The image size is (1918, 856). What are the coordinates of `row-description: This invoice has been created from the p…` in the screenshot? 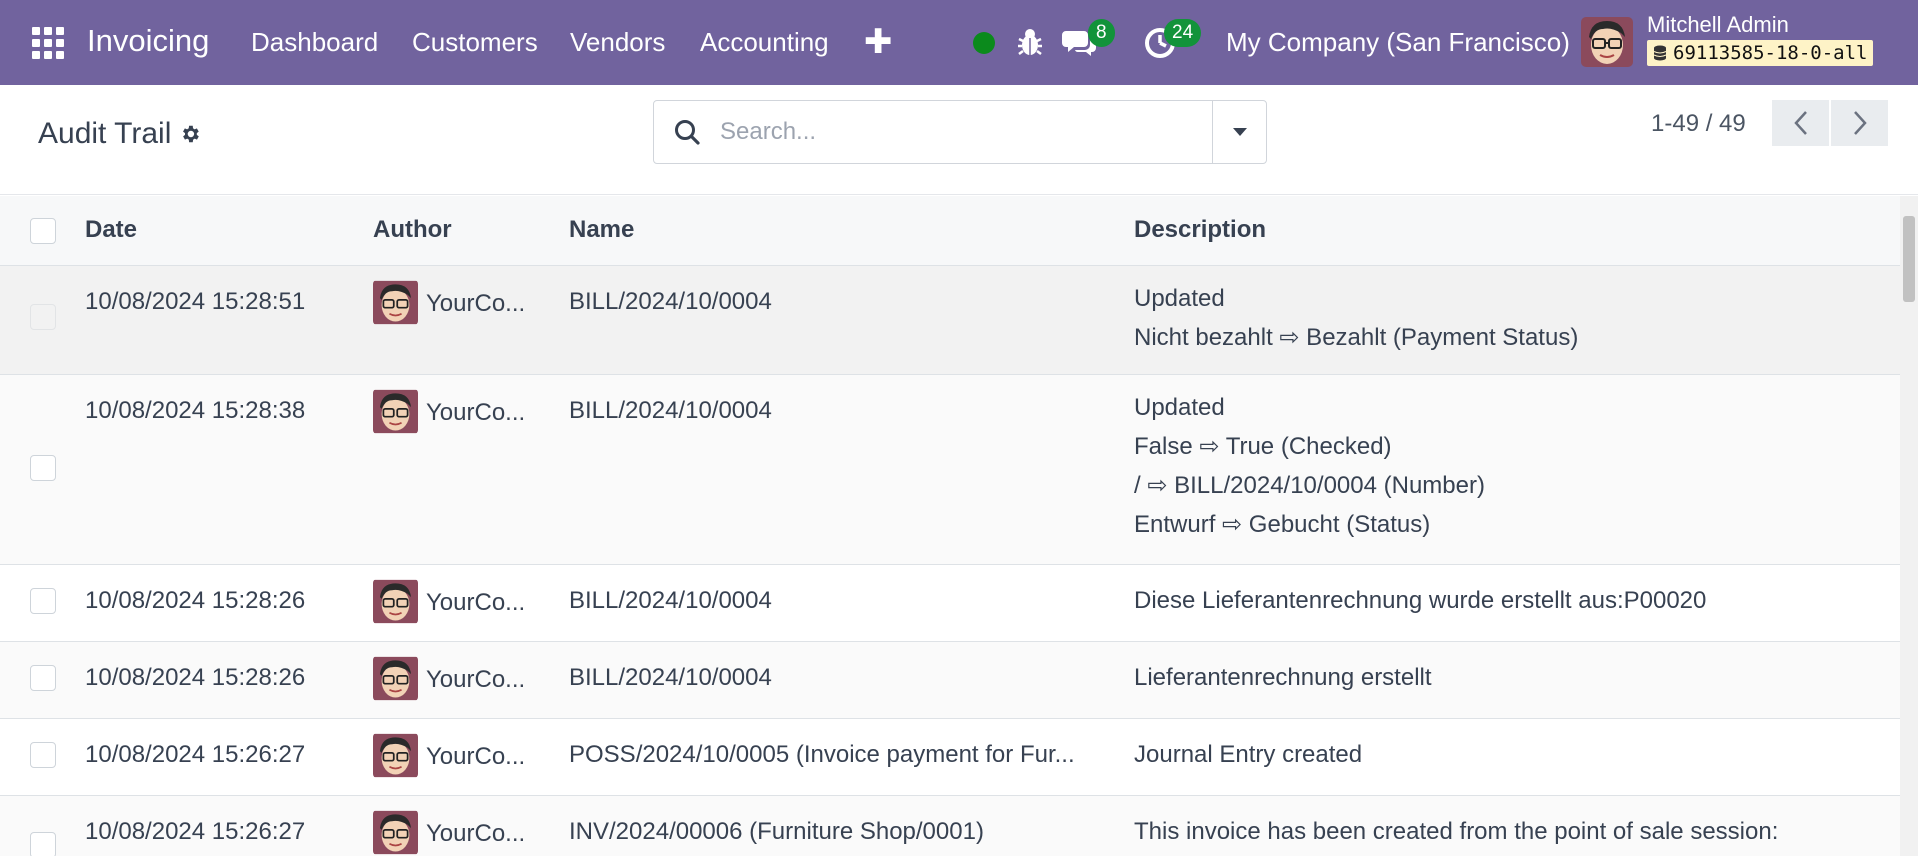 It's located at (1456, 831).